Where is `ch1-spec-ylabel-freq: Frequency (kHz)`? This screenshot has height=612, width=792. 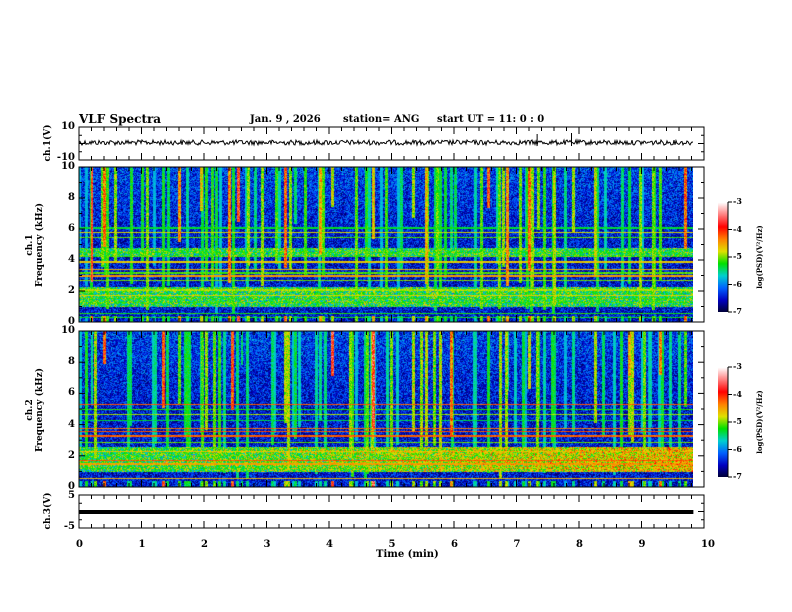 ch1-spec-ylabel-freq: Frequency (kHz) is located at coordinates (40, 245).